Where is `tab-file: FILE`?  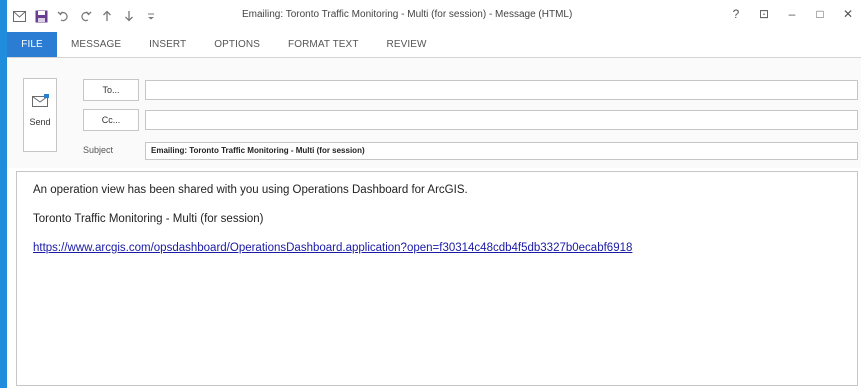 tab-file: FILE is located at coordinates (32, 44).